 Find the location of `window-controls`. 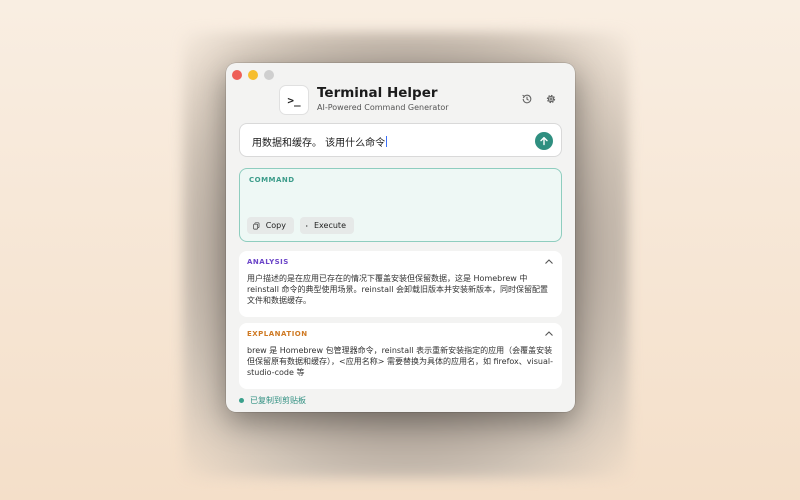

window-controls is located at coordinates (253, 75).